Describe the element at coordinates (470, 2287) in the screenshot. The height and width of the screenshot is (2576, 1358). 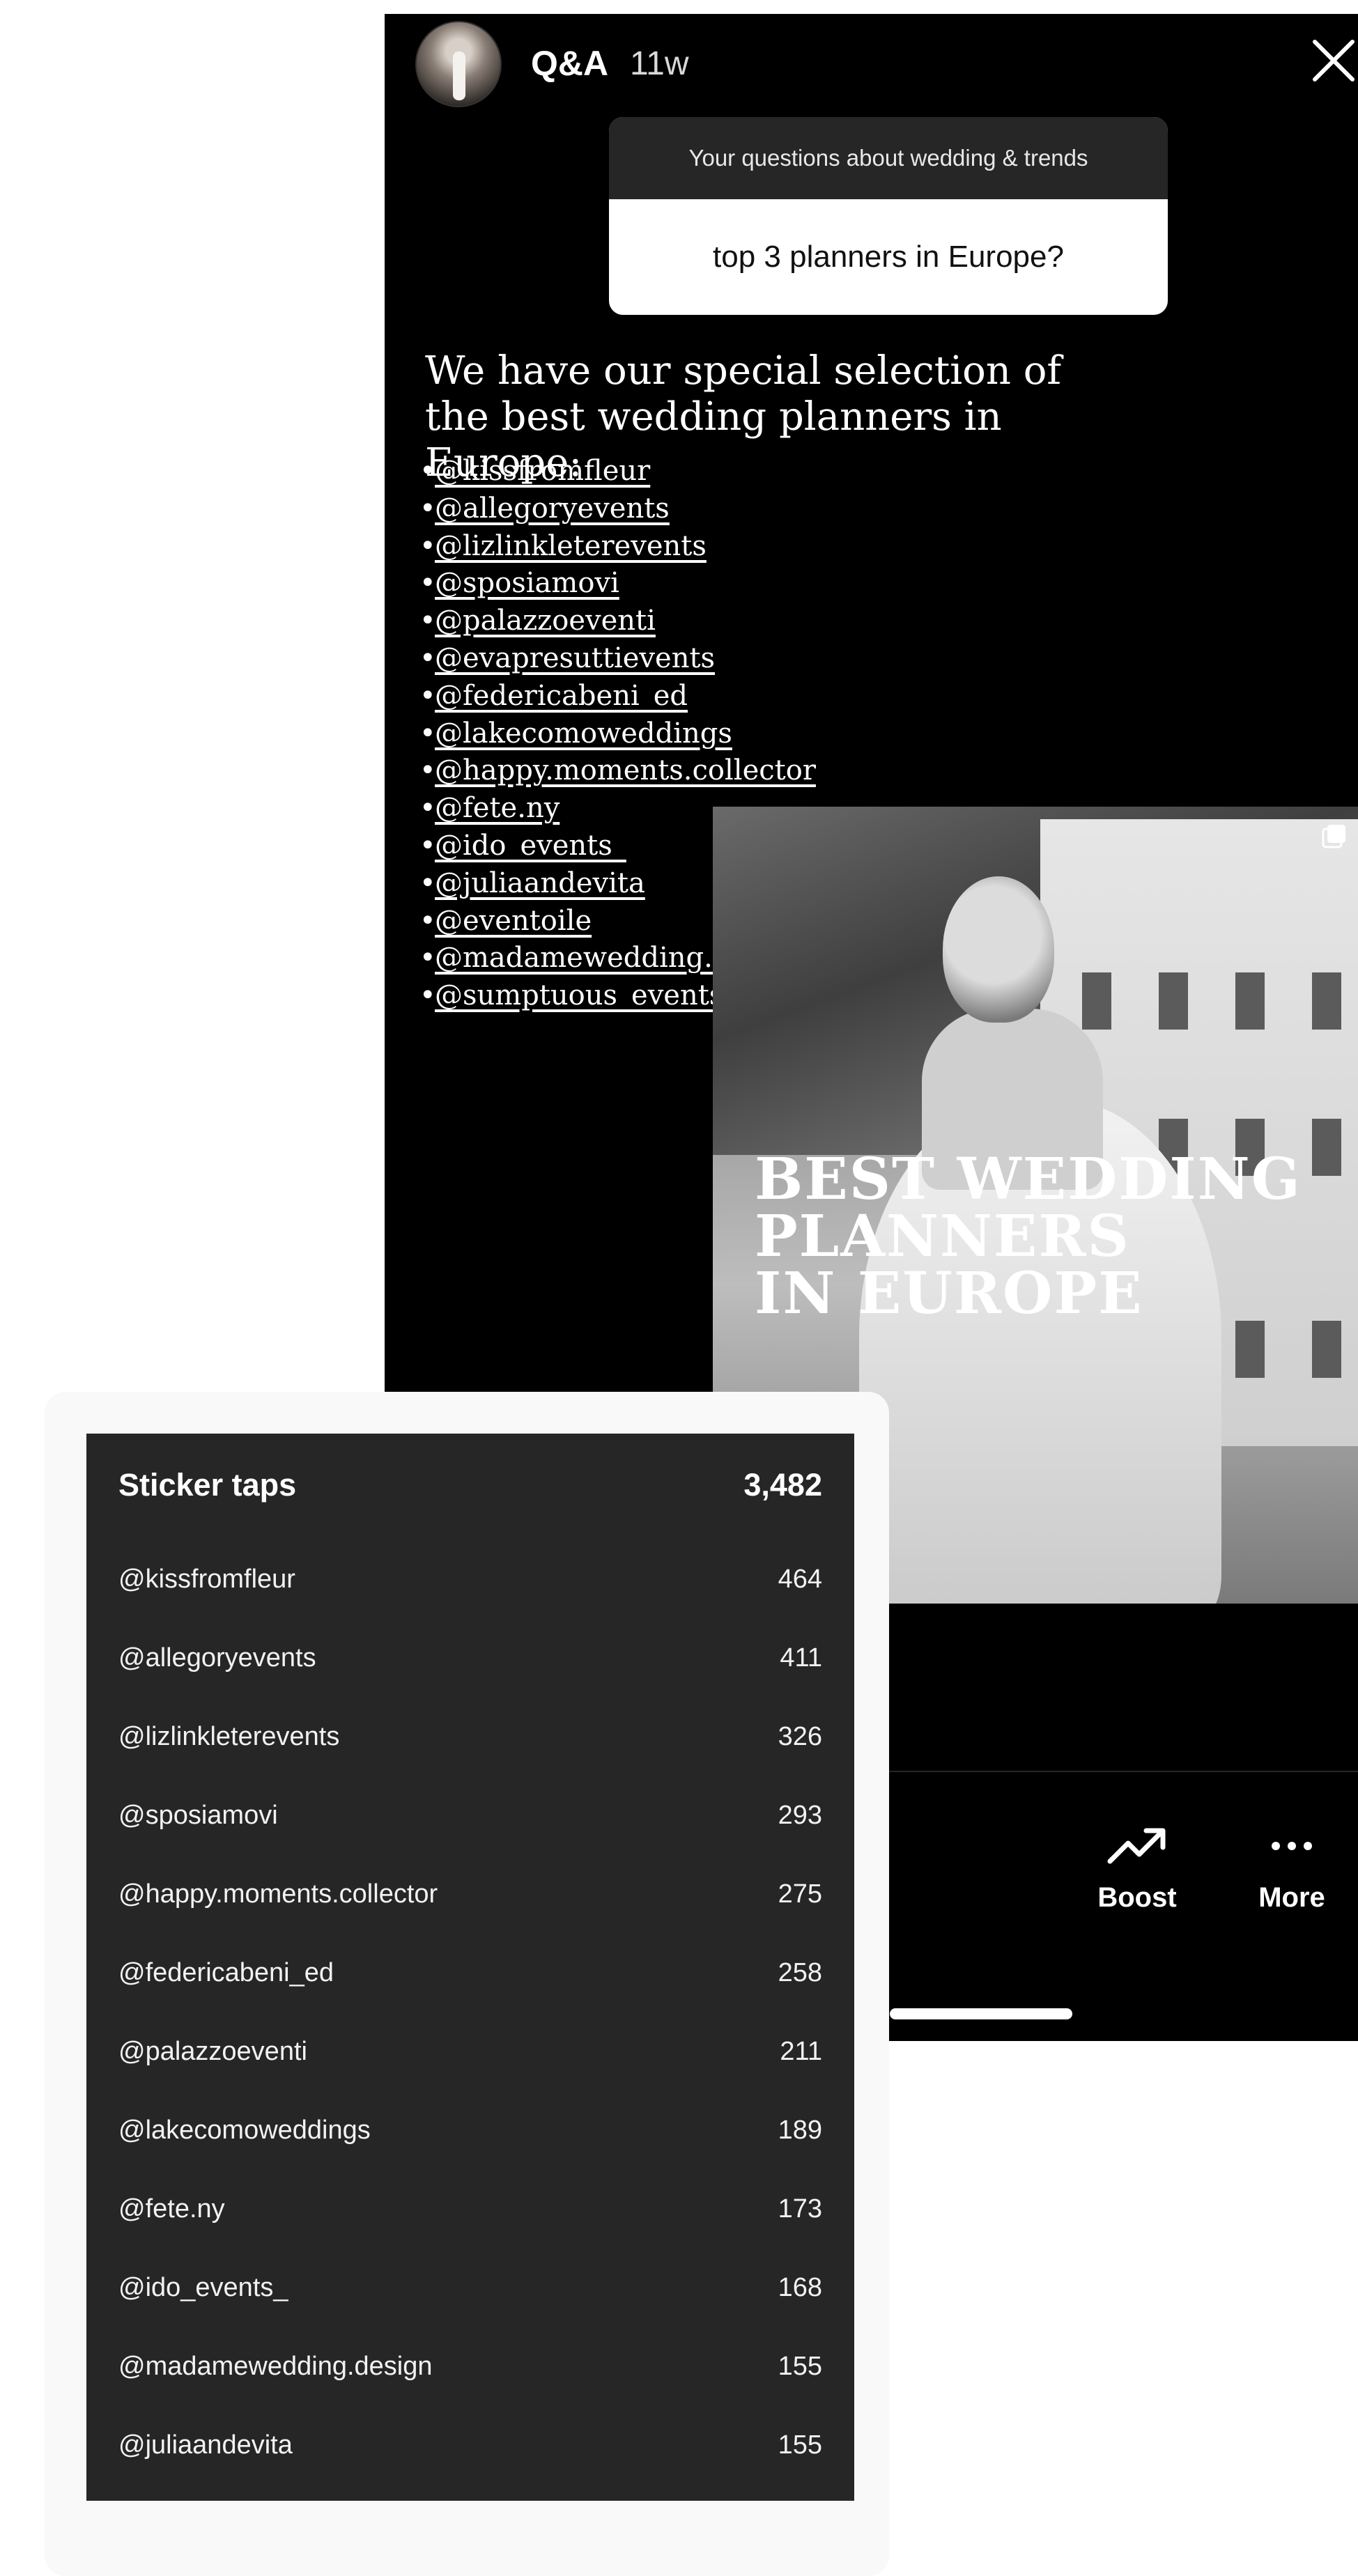
I see `table-row: @ido_events_ 168` at that location.